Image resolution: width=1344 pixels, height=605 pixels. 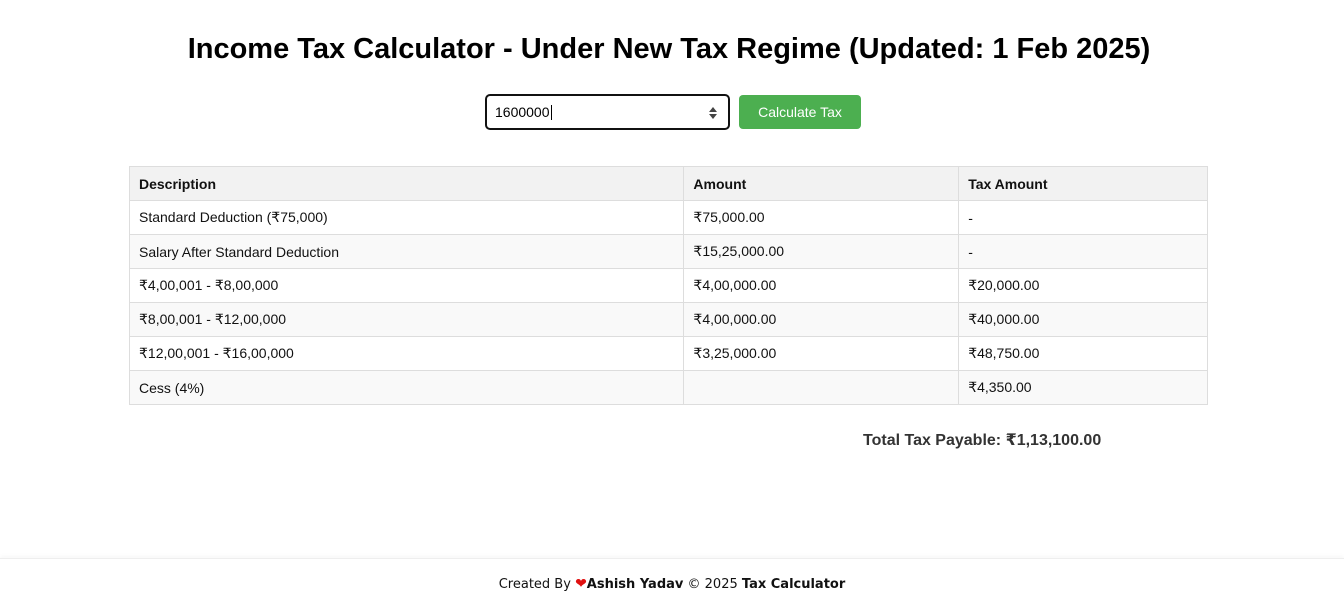 What do you see at coordinates (821, 251) in the screenshot?
I see `cell-amount: ₹15,25,000.00` at bounding box center [821, 251].